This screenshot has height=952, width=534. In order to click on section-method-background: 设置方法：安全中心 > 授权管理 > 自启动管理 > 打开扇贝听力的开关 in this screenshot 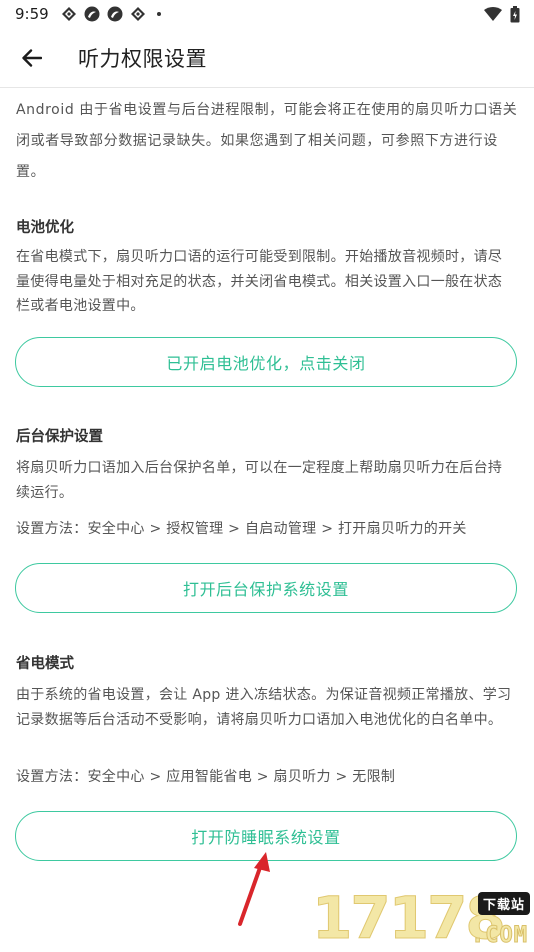, I will do `click(241, 529)`.